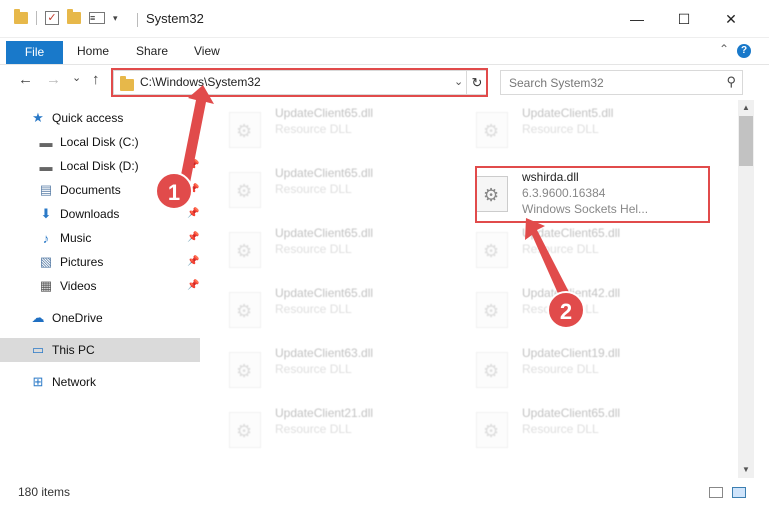 This screenshot has width=769, height=518. Describe the element at coordinates (90, 190) in the screenshot. I see `sidebar-item-label: Documents` at that location.